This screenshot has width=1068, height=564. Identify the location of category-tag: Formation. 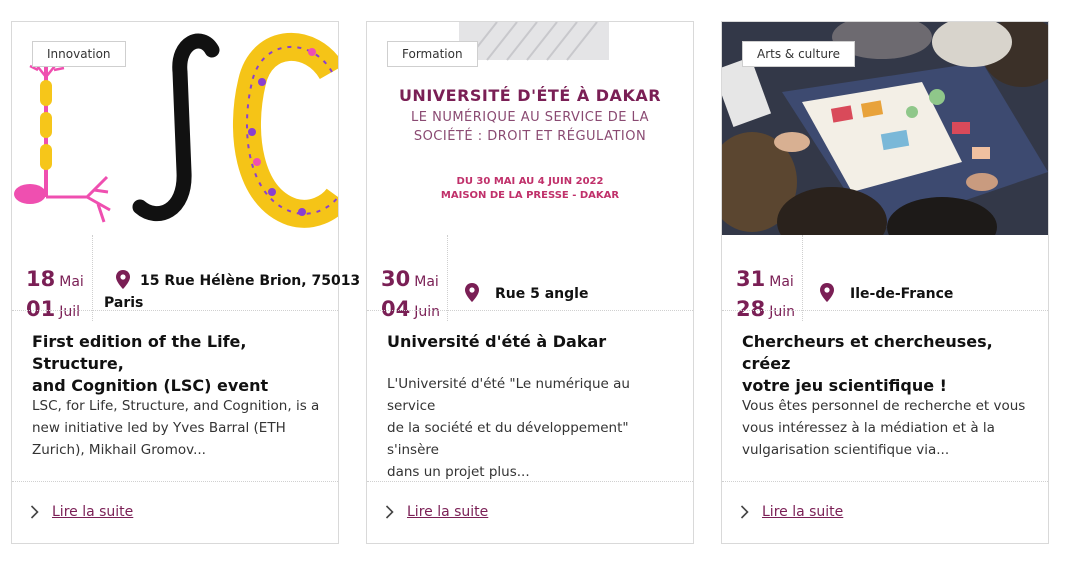
(432, 54).